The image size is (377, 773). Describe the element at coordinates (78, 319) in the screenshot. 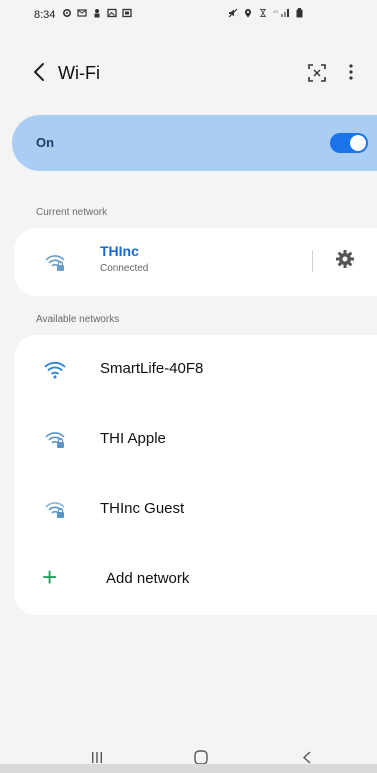

I see `available-networks-header: Available networks` at that location.